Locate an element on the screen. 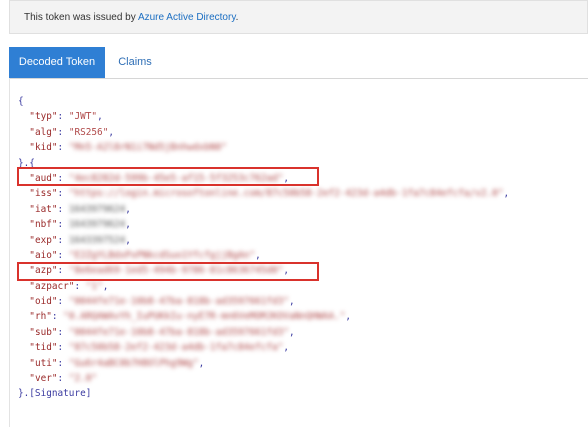  claim-value: "1" is located at coordinates (94, 286).